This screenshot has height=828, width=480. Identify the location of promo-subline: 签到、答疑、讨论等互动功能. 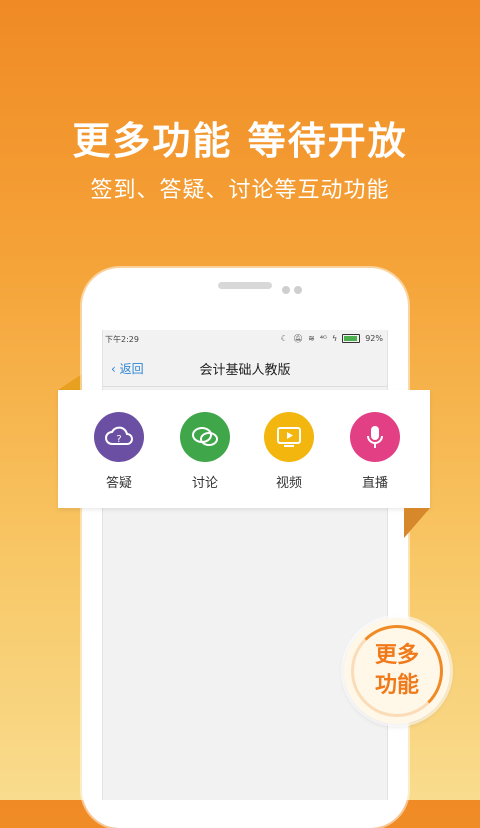
(240, 190).